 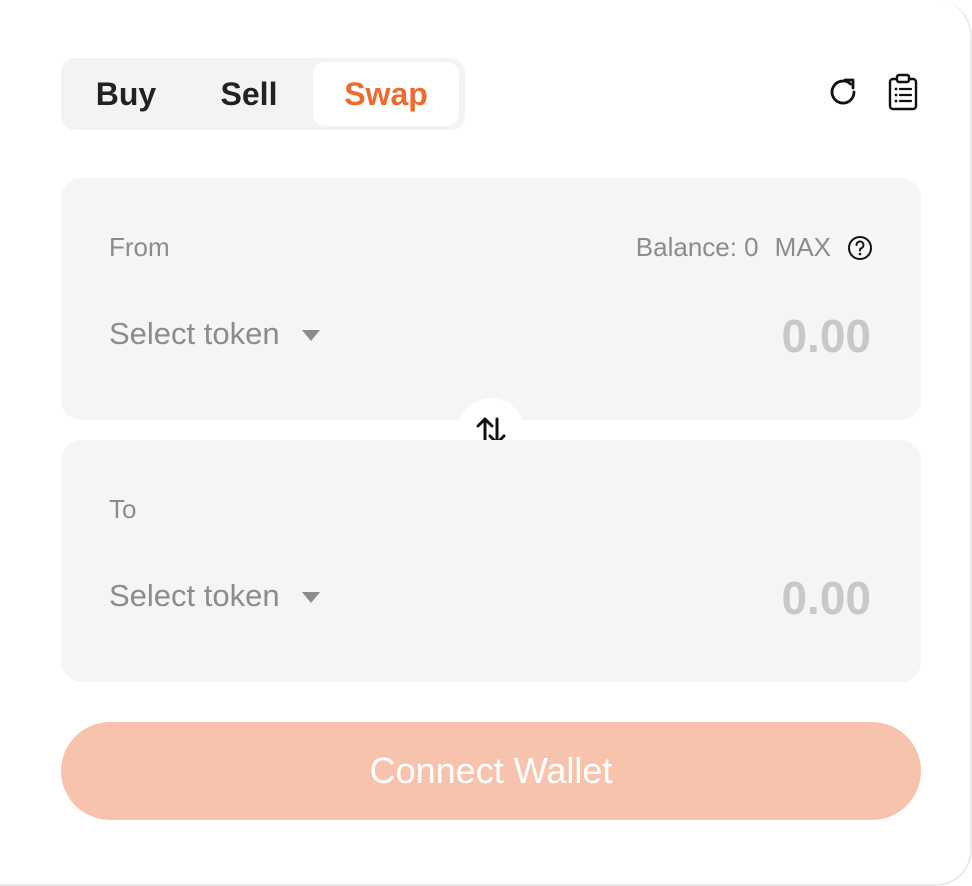 I want to click on clipboard-icon, so click(x=903, y=92).